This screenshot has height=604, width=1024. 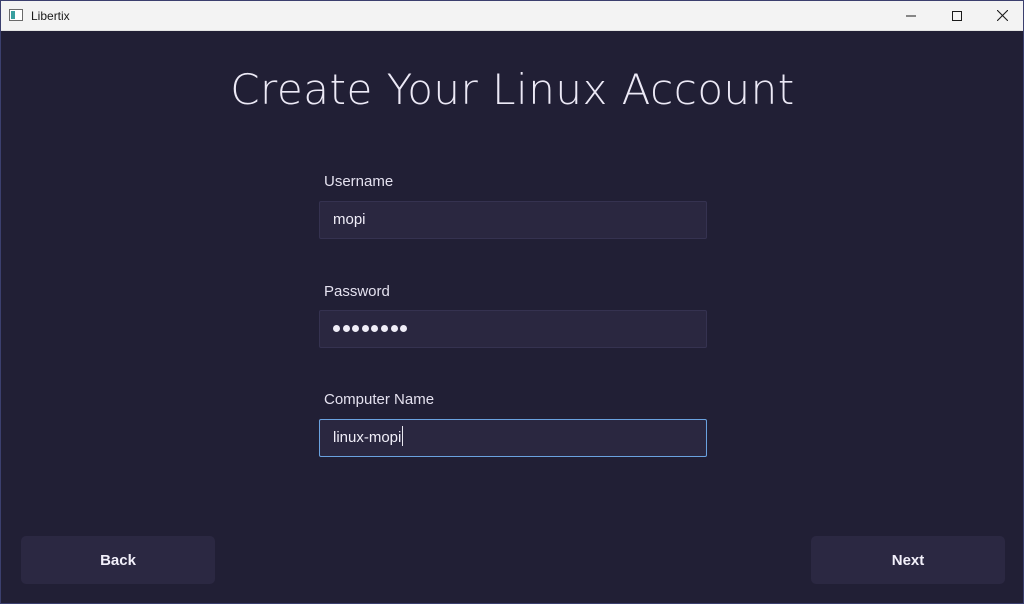 I want to click on maximize-button, so click(x=957, y=15).